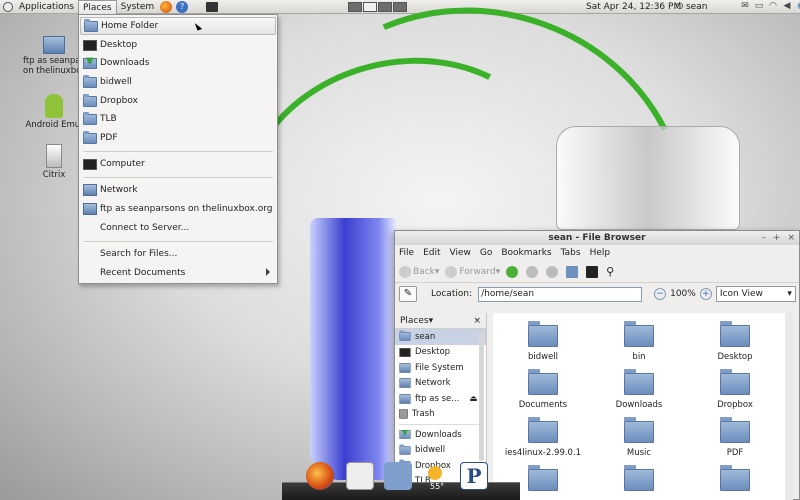 The image size is (800, 500). What do you see at coordinates (610, 271) in the screenshot?
I see `search-button: ⚲` at bounding box center [610, 271].